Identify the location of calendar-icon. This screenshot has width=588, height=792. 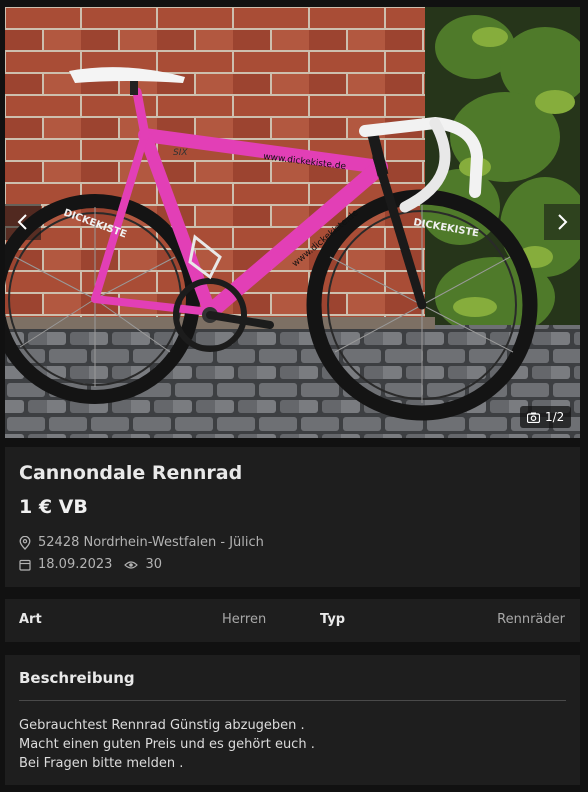
(25, 565).